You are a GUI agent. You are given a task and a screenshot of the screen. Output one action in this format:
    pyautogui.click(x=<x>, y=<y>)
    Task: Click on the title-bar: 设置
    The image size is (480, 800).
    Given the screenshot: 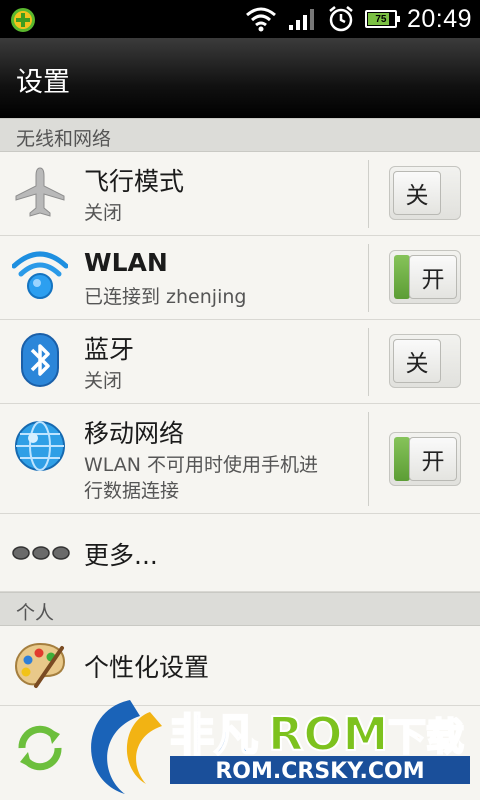 What is the action you would take?
    pyautogui.click(x=240, y=78)
    